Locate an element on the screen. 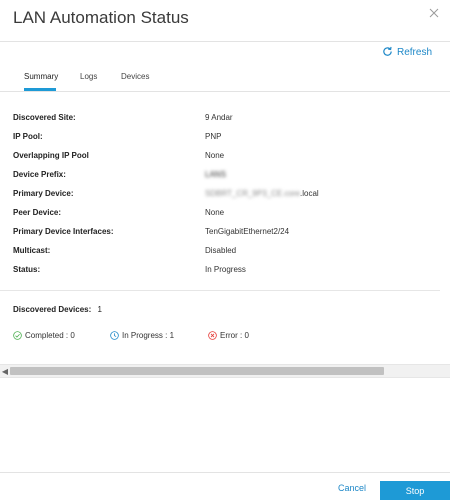  detail-value: PNP is located at coordinates (213, 136).